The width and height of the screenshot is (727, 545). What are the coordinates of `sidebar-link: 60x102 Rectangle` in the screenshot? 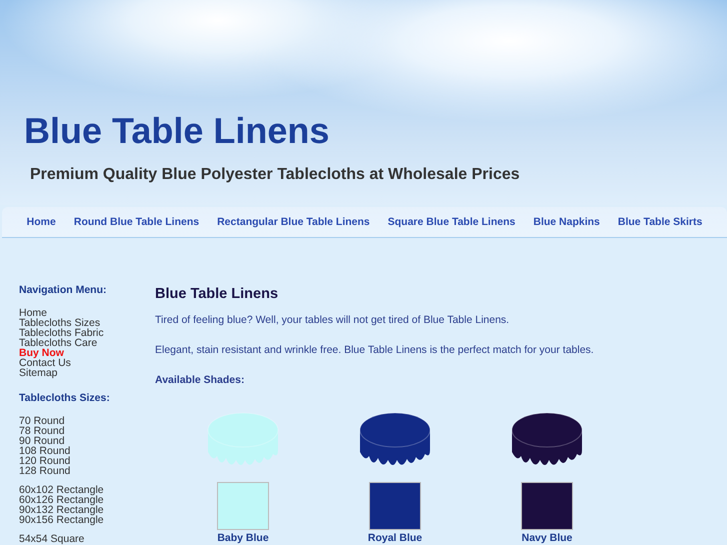 It's located at (87, 490).